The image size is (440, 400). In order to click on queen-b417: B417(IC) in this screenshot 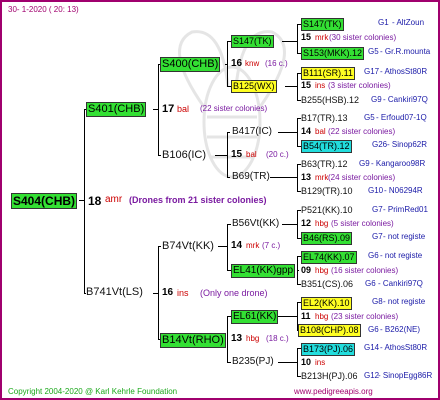, I will do `click(252, 132)`.